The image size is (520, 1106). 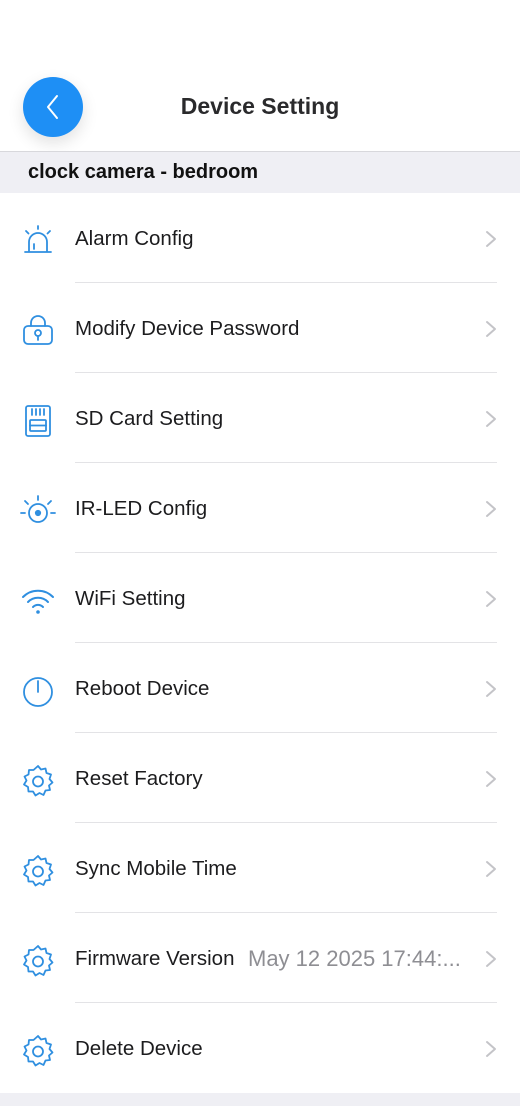 I want to click on modify-password-row: Modify Device Password, so click(x=260, y=328).